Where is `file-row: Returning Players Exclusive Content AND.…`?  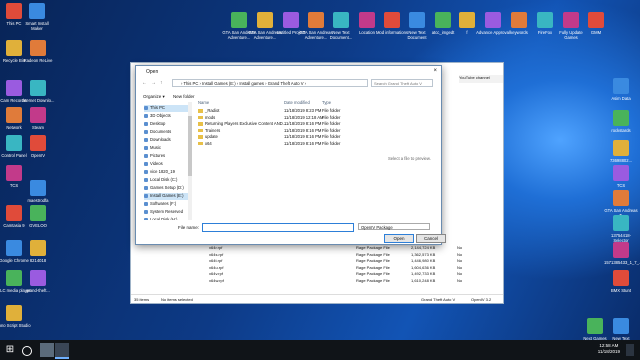
file-row: Returning Players Exclusive Content AND.… is located at coordinates (285, 124).